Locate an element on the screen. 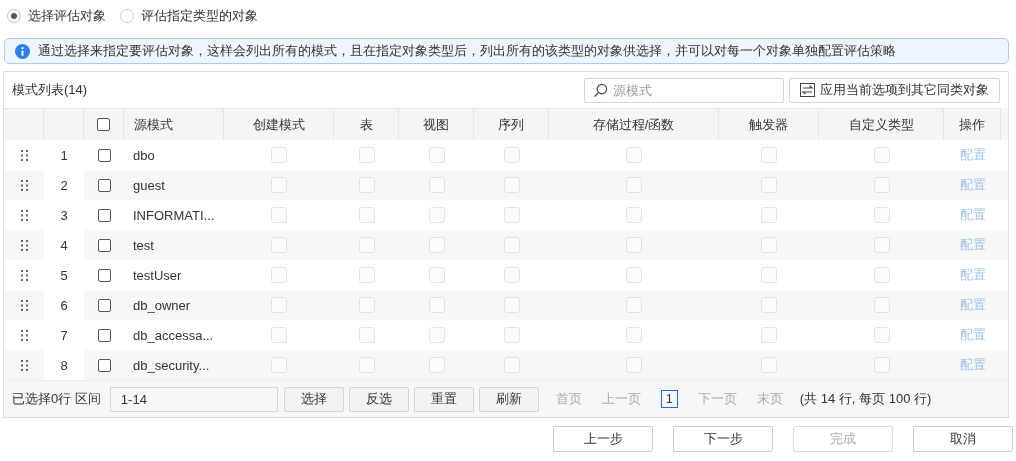 The image size is (1016, 461). search-field: 源模式 is located at coordinates (684, 90).